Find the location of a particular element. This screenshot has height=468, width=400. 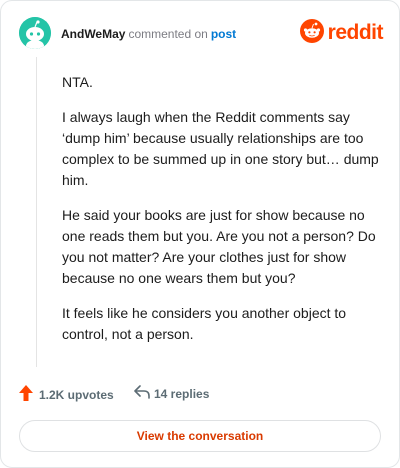

view-conversation-button: View the conversation is located at coordinates (200, 436).